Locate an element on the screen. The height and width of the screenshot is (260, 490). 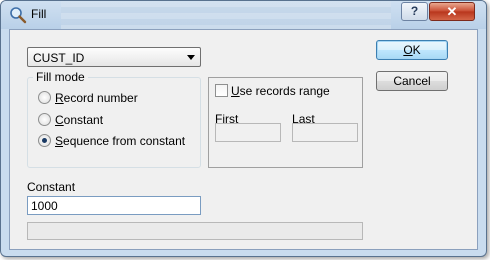
use-records-range-label: Use records range is located at coordinates (280, 91).